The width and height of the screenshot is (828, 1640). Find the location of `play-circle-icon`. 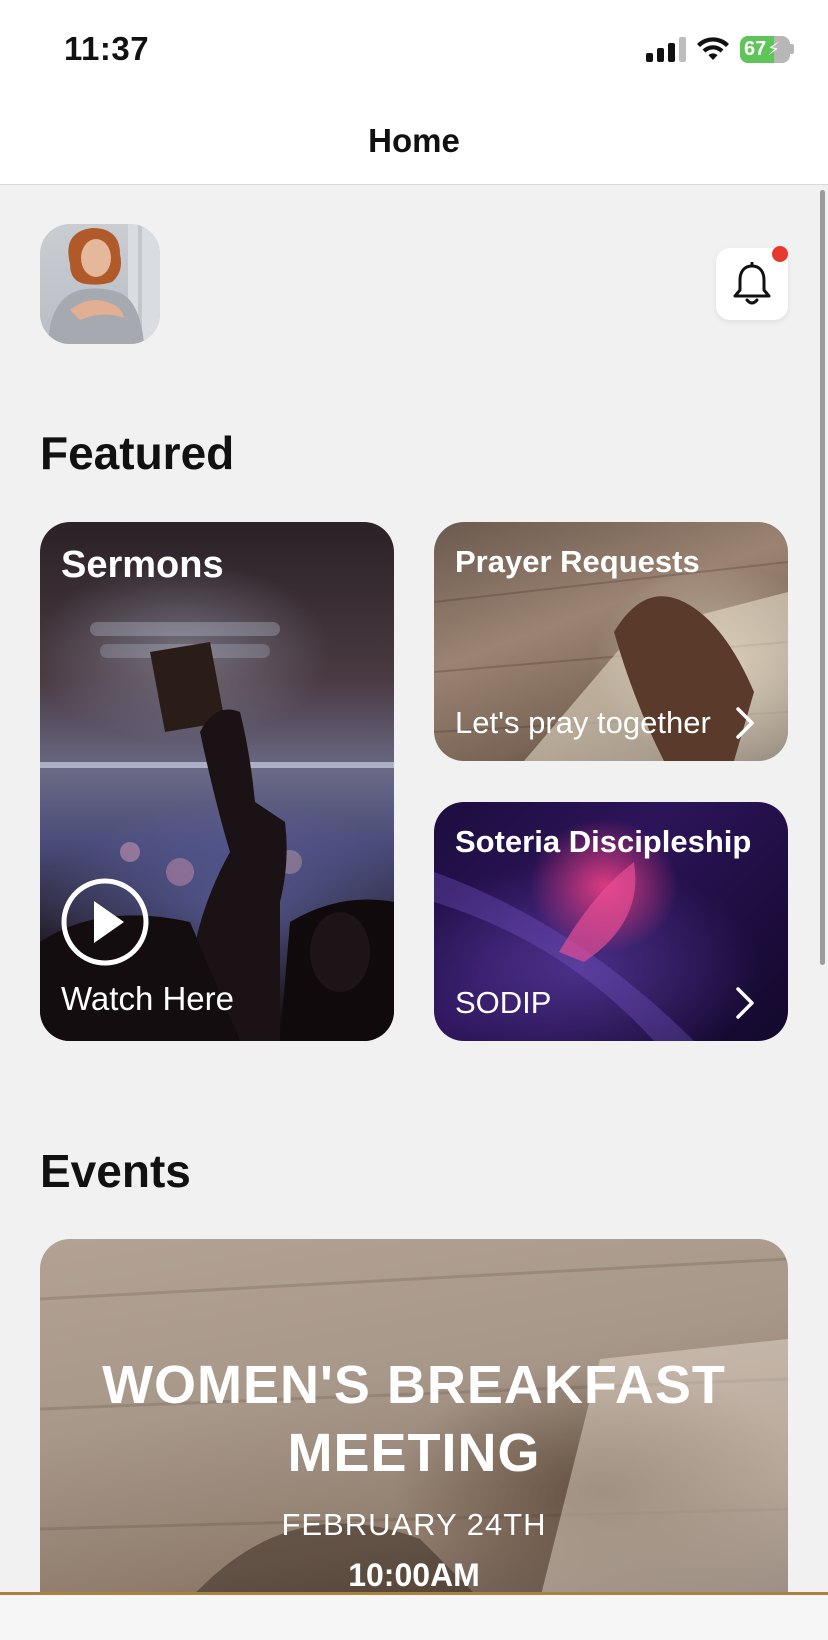

play-circle-icon is located at coordinates (105, 922).